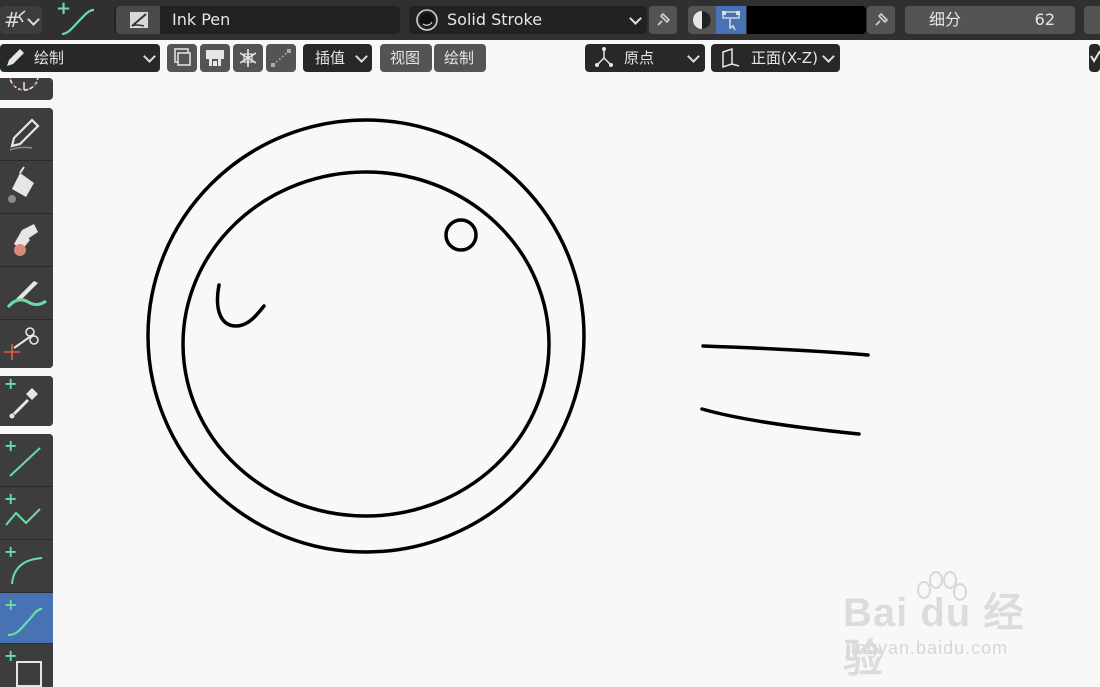 Image resolution: width=1100 pixels, height=687 pixels. I want to click on autokey-icon, so click(215, 58).